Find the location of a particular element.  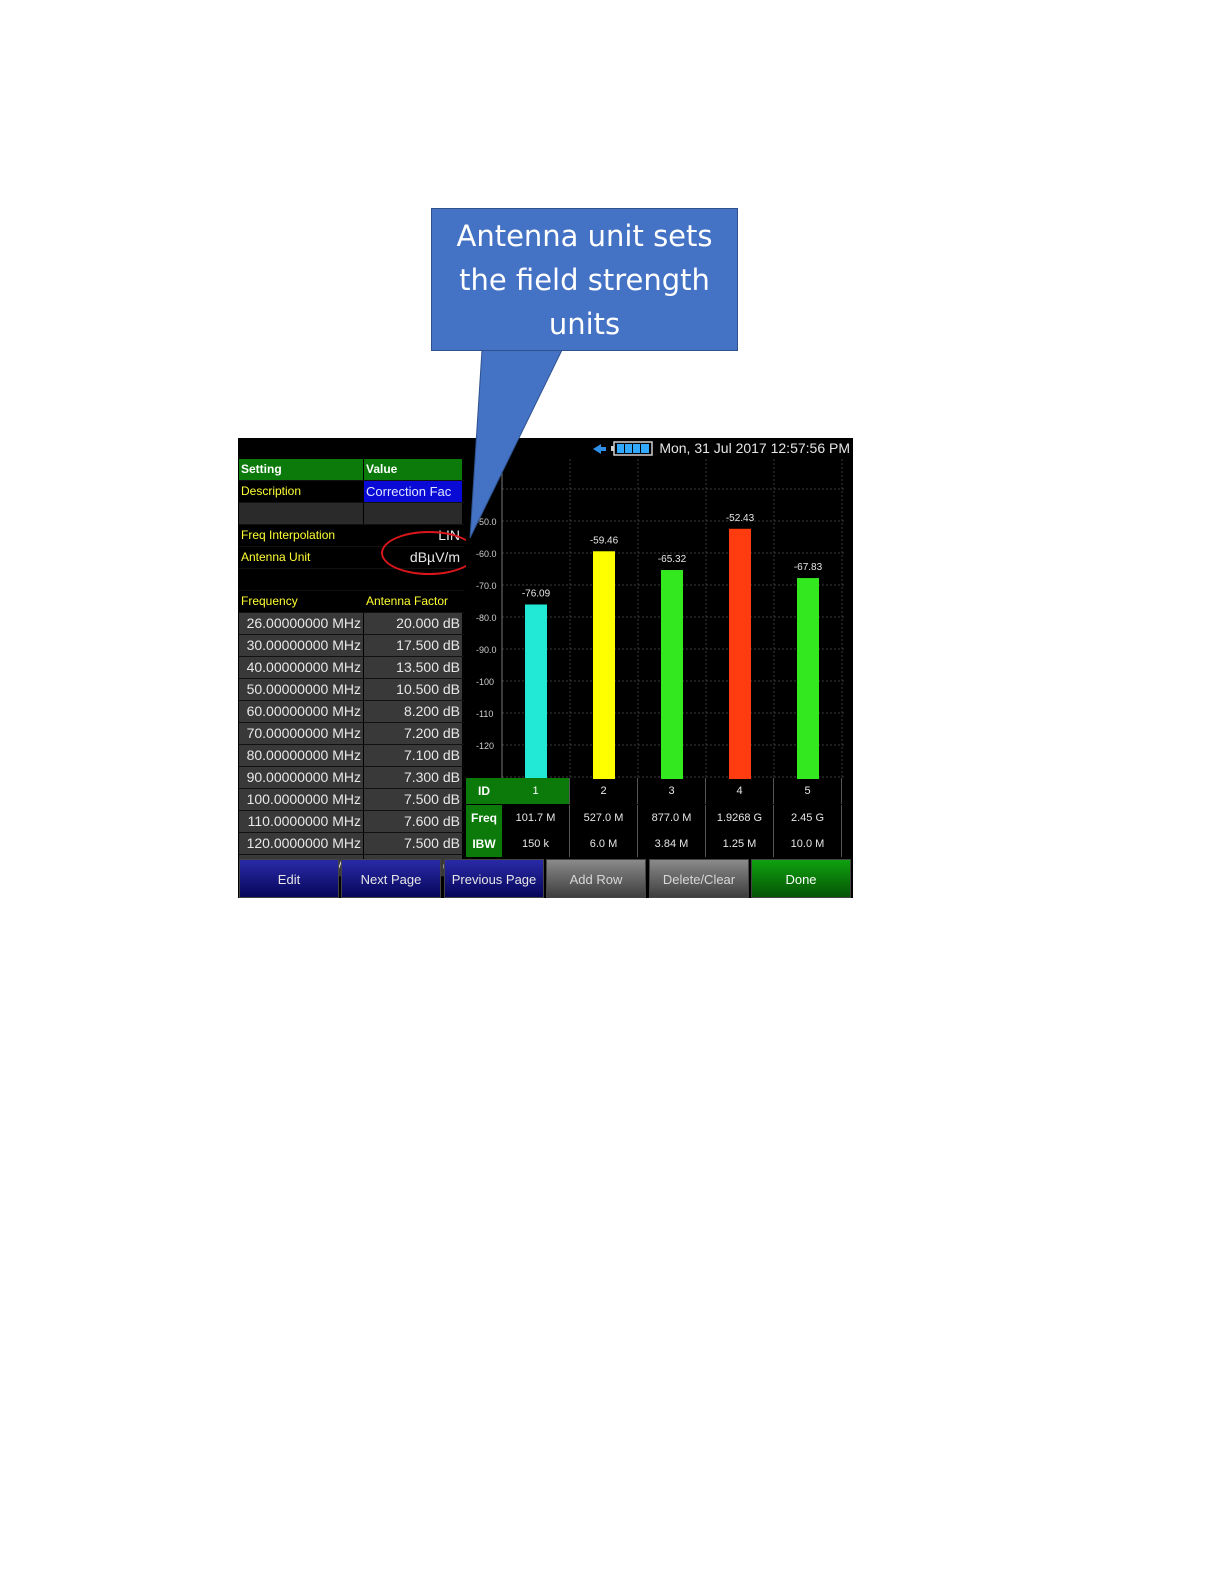

antenna-factor-cell: 7.100 dB is located at coordinates (413, 755).